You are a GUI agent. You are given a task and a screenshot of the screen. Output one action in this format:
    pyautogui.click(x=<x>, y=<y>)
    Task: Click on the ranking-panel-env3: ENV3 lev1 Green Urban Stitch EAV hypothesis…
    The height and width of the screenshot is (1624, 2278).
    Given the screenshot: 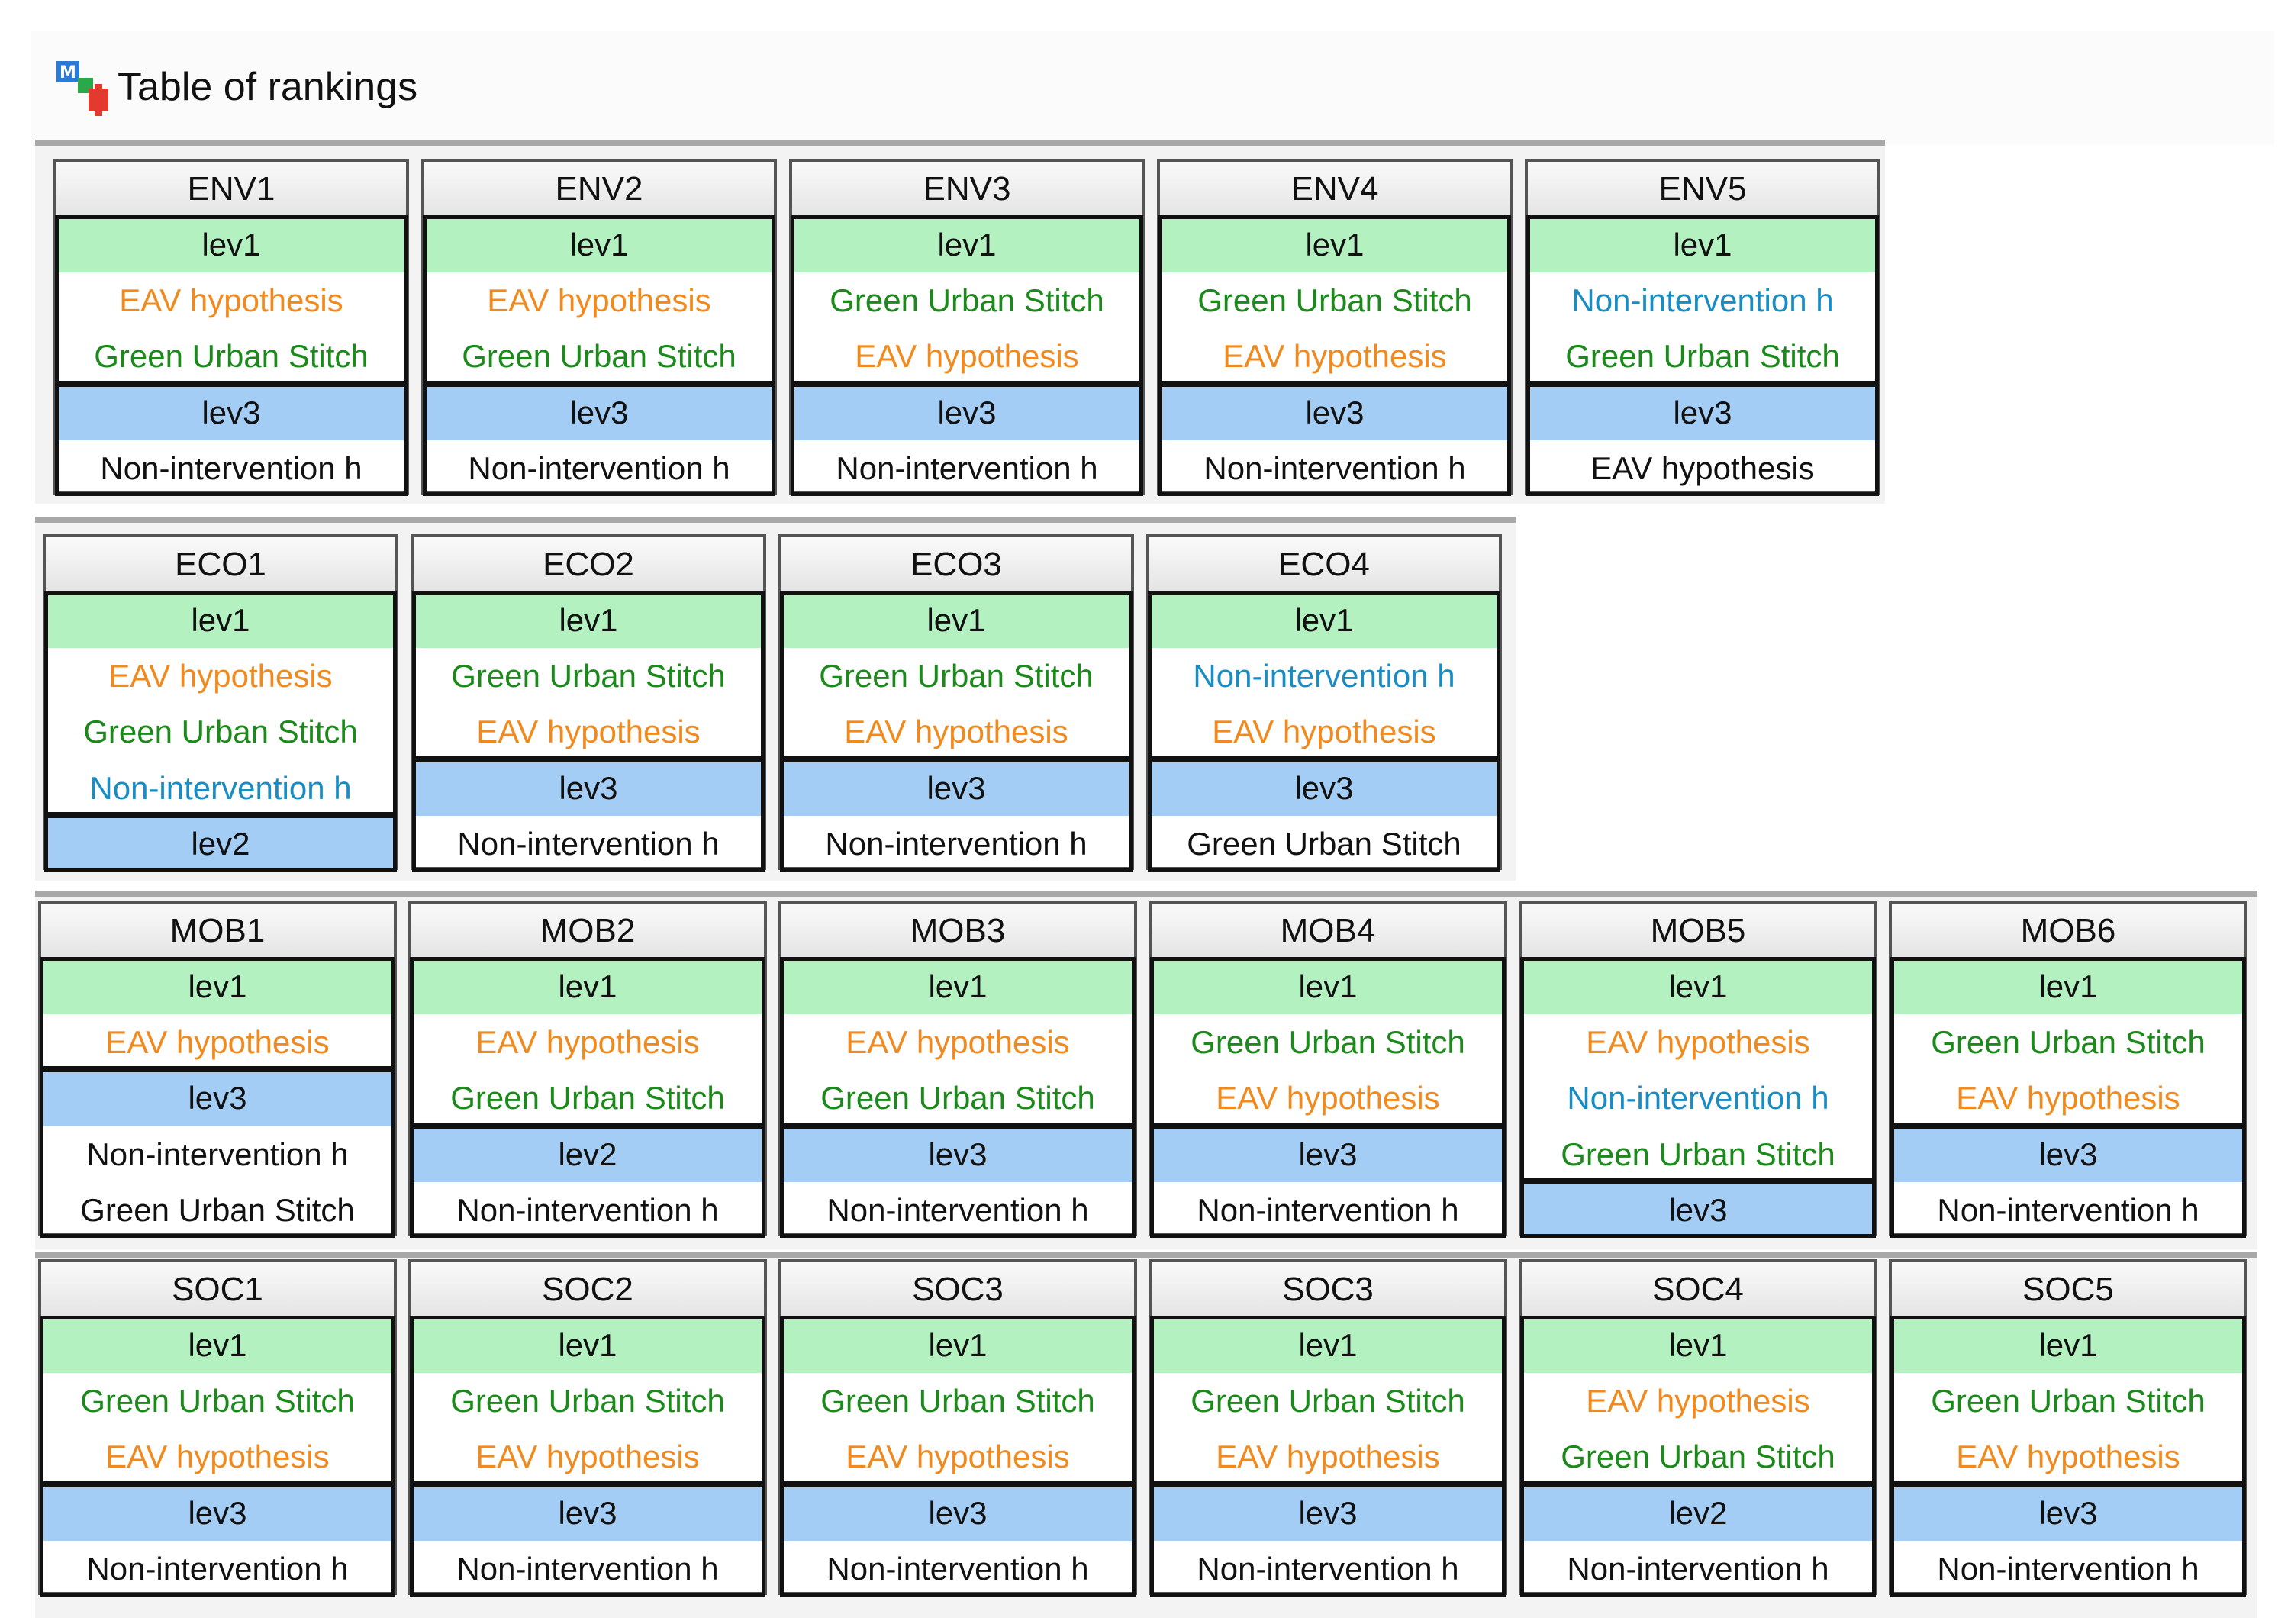 What is the action you would take?
    pyautogui.click(x=967, y=327)
    